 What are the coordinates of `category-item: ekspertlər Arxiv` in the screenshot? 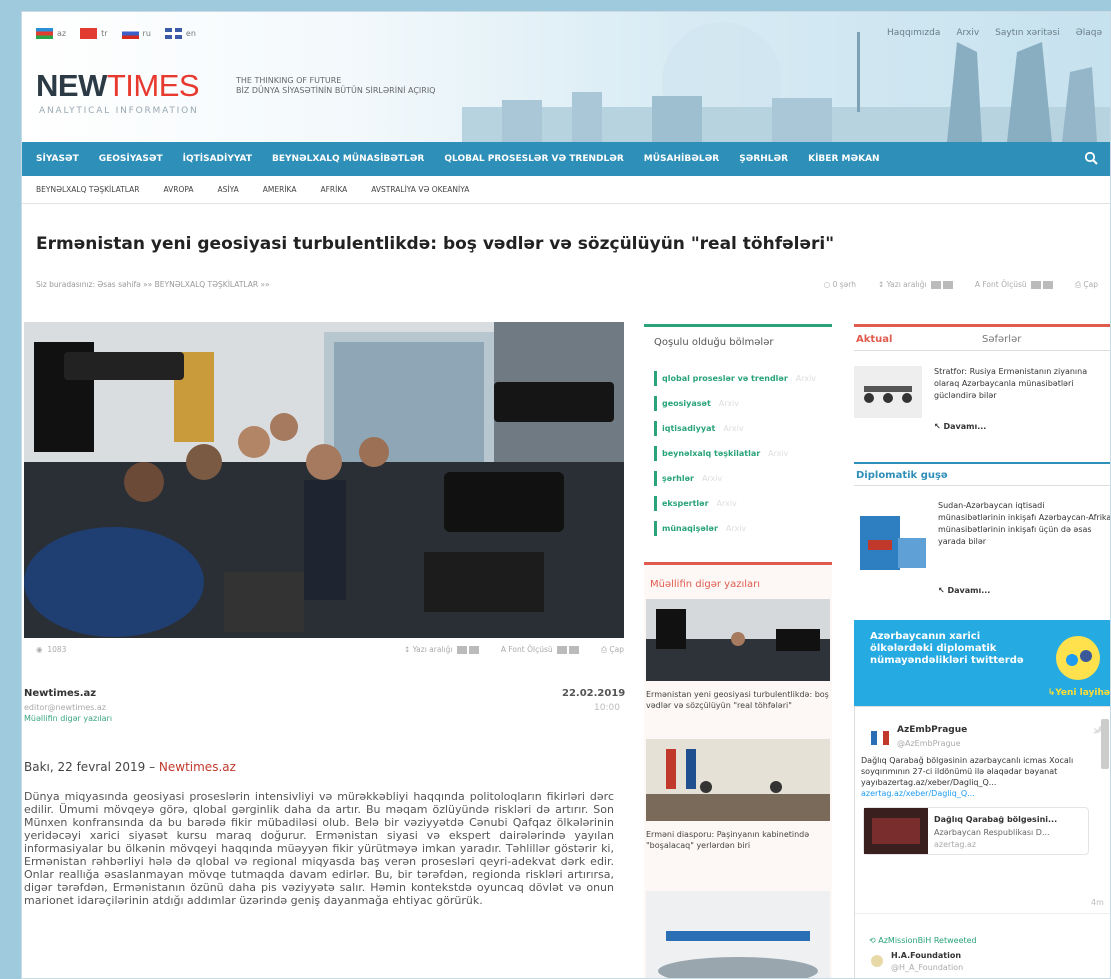 It's located at (698, 503).